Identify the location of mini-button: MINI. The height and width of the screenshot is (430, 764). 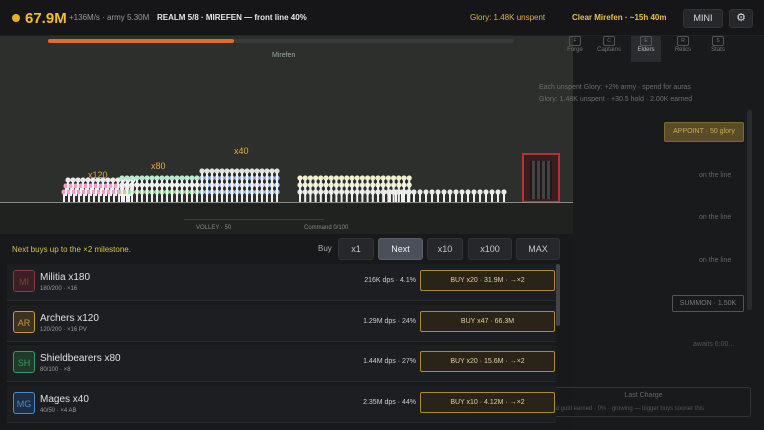
(703, 18).